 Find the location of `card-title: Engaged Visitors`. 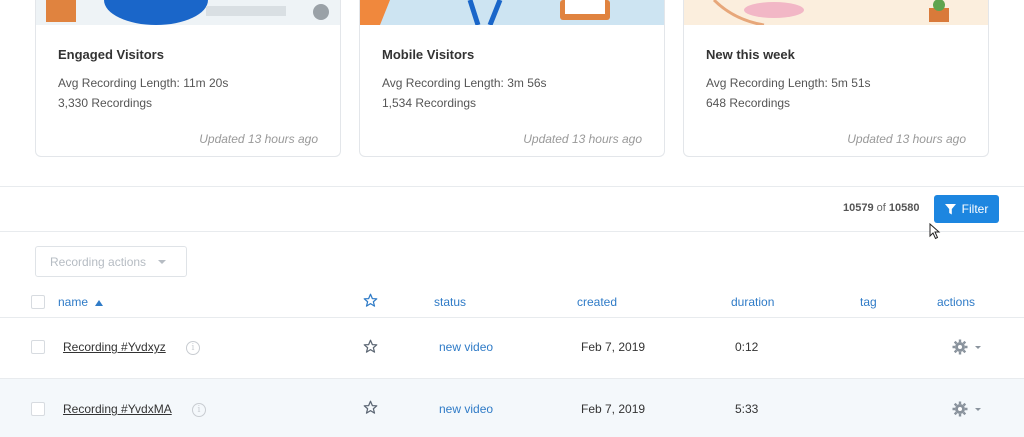

card-title: Engaged Visitors is located at coordinates (111, 54).